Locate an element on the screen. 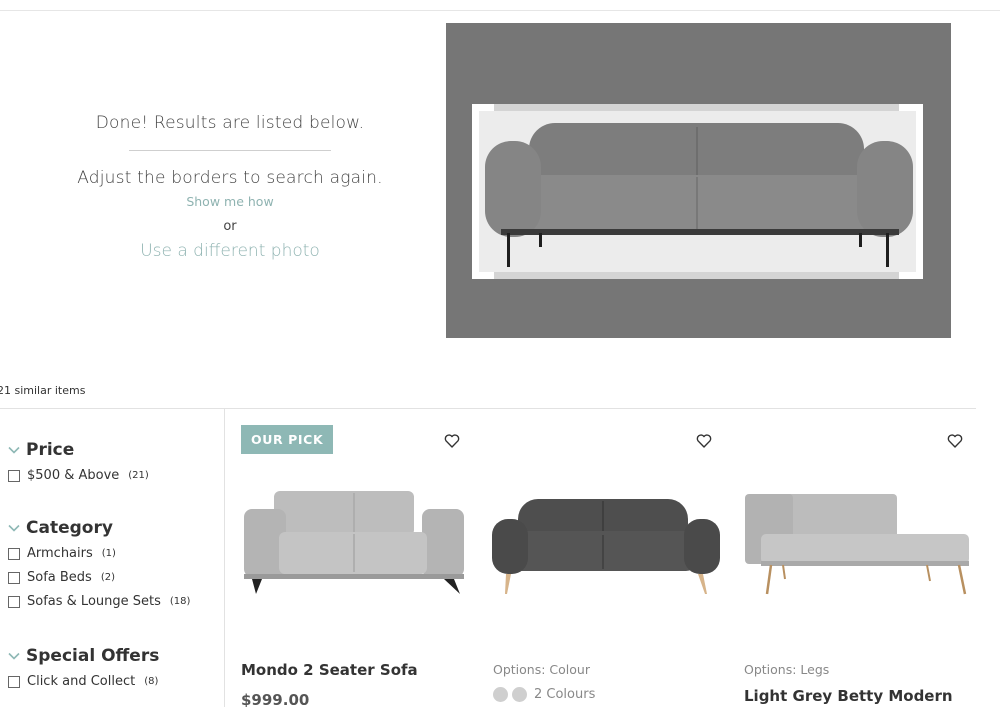  colour-swatches: 2 Colours is located at coordinates (544, 694).